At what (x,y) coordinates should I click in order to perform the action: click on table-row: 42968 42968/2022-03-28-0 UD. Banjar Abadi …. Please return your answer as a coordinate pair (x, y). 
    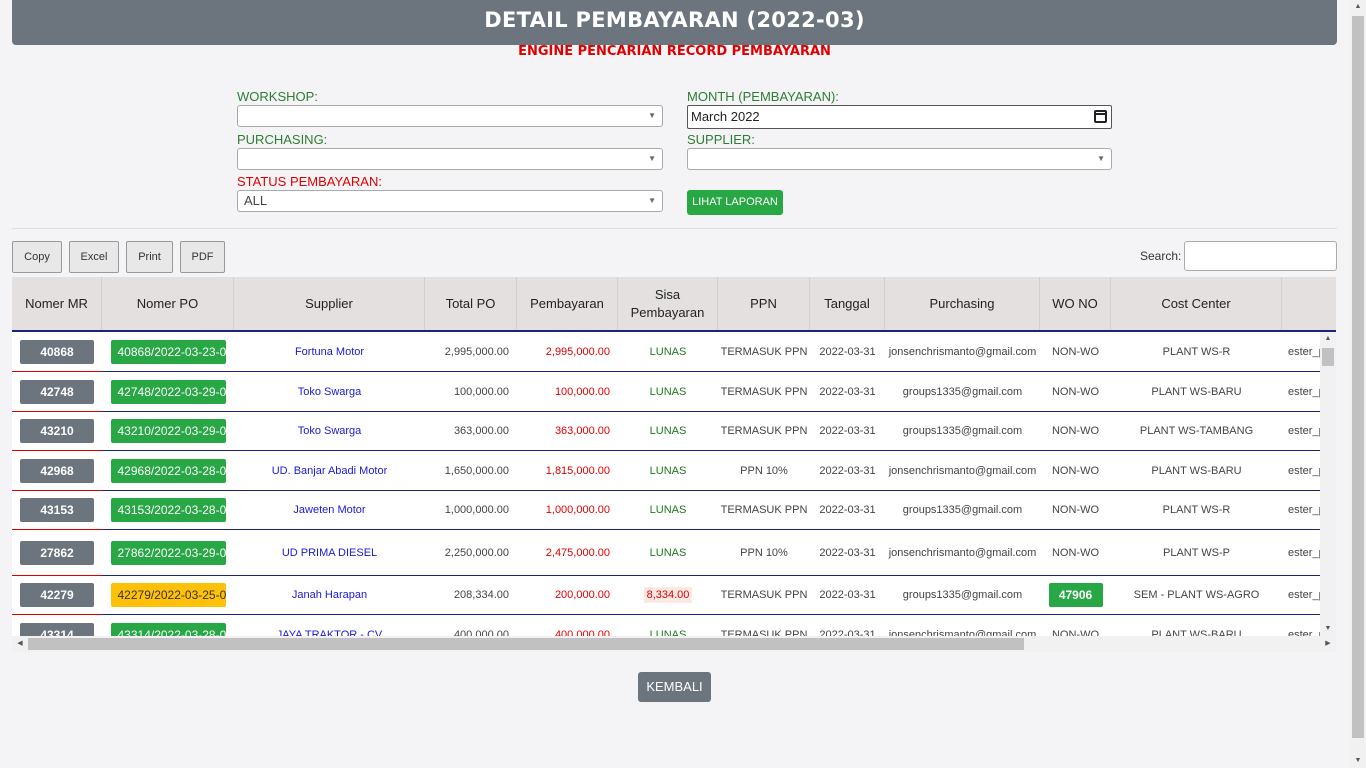
    Looking at the image, I should click on (666, 470).